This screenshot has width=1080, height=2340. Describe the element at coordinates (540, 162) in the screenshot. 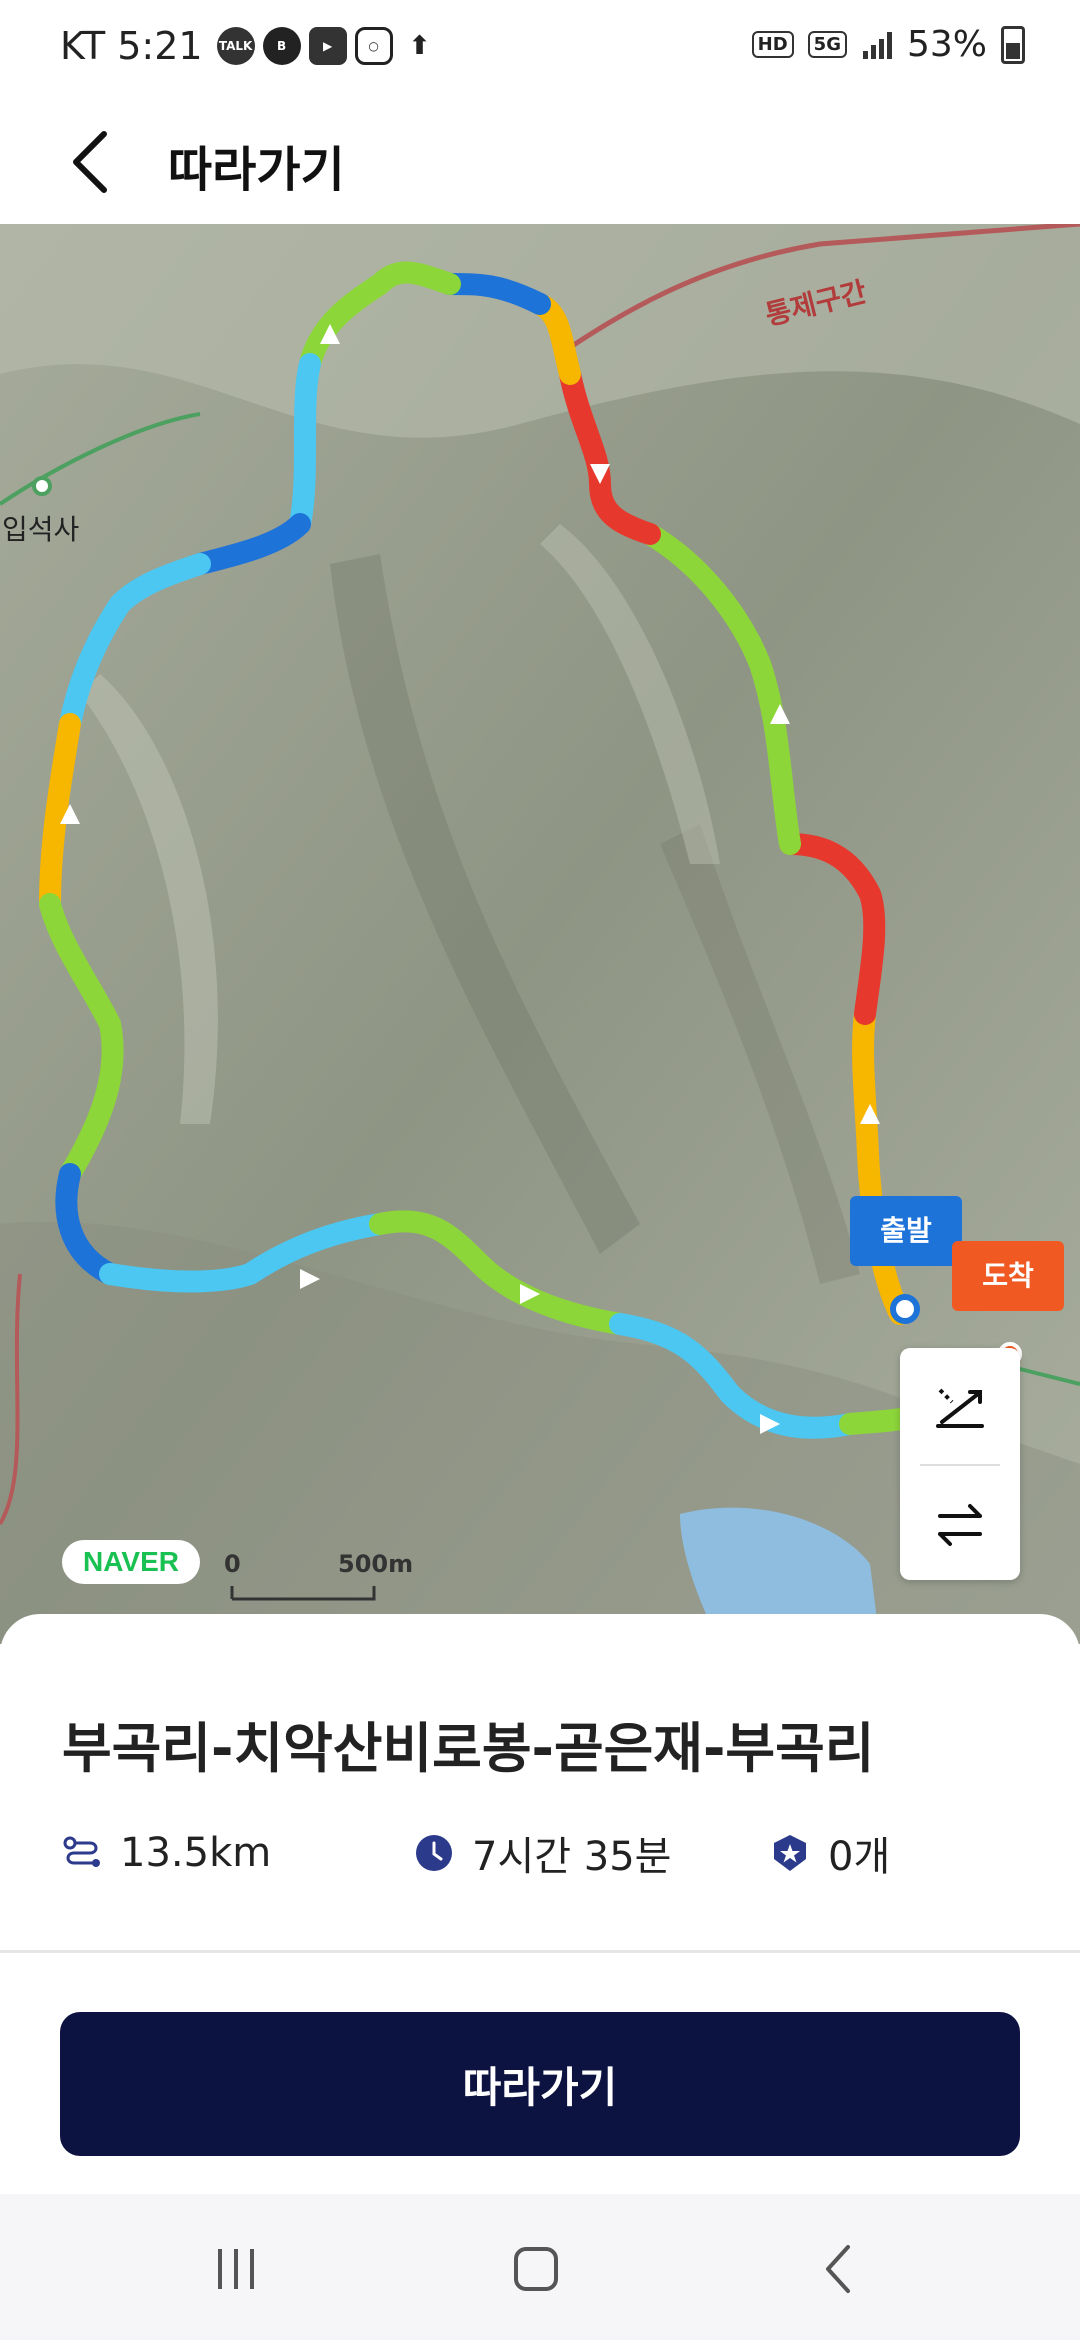

I see `app-header: 따라가기` at that location.